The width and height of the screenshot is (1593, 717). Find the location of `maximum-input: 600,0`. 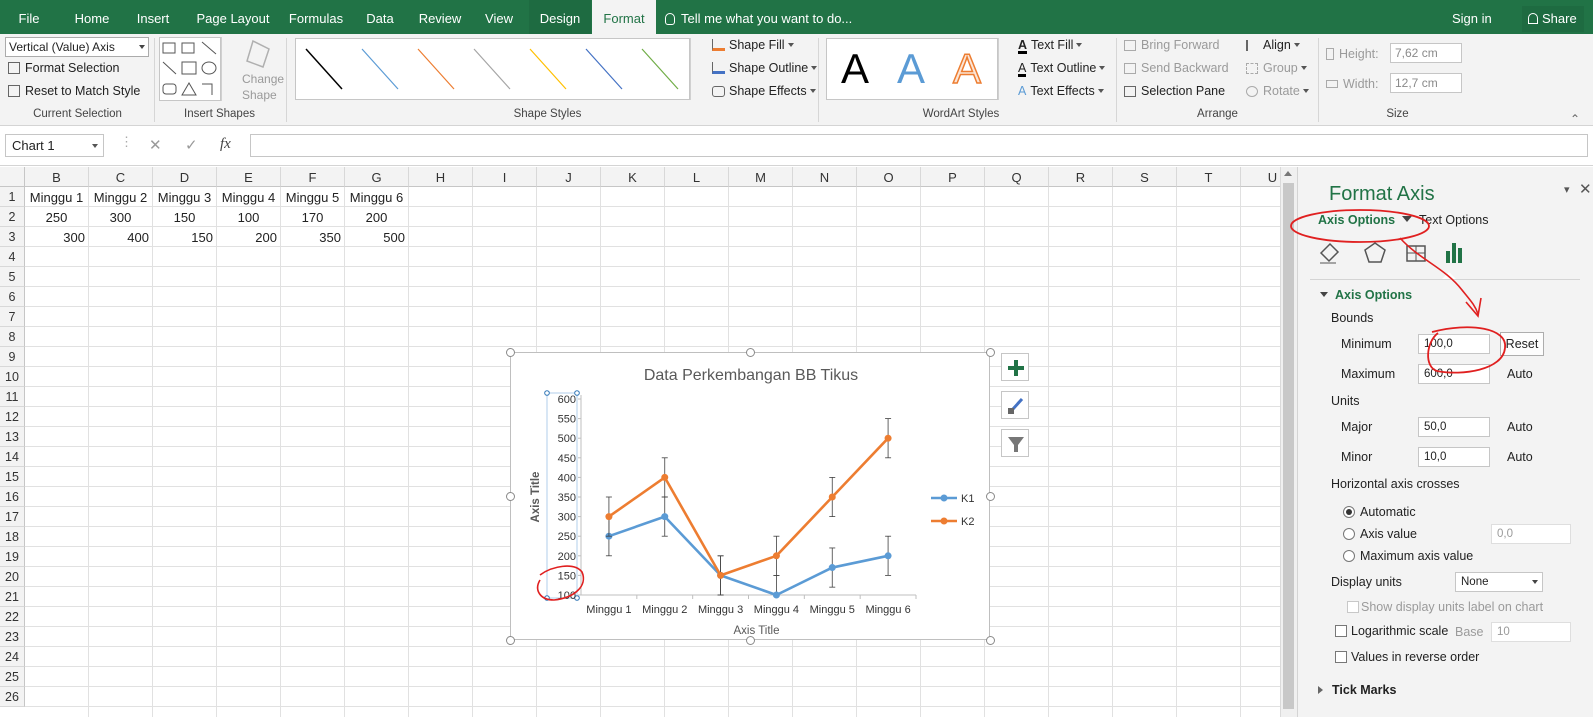

maximum-input: 600,0 is located at coordinates (1454, 374).